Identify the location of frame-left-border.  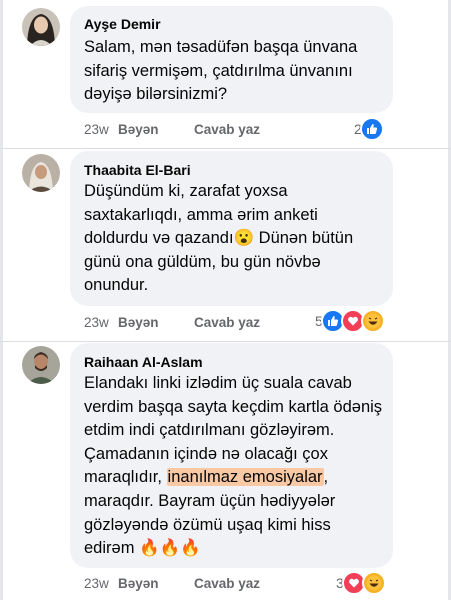
(1, 300).